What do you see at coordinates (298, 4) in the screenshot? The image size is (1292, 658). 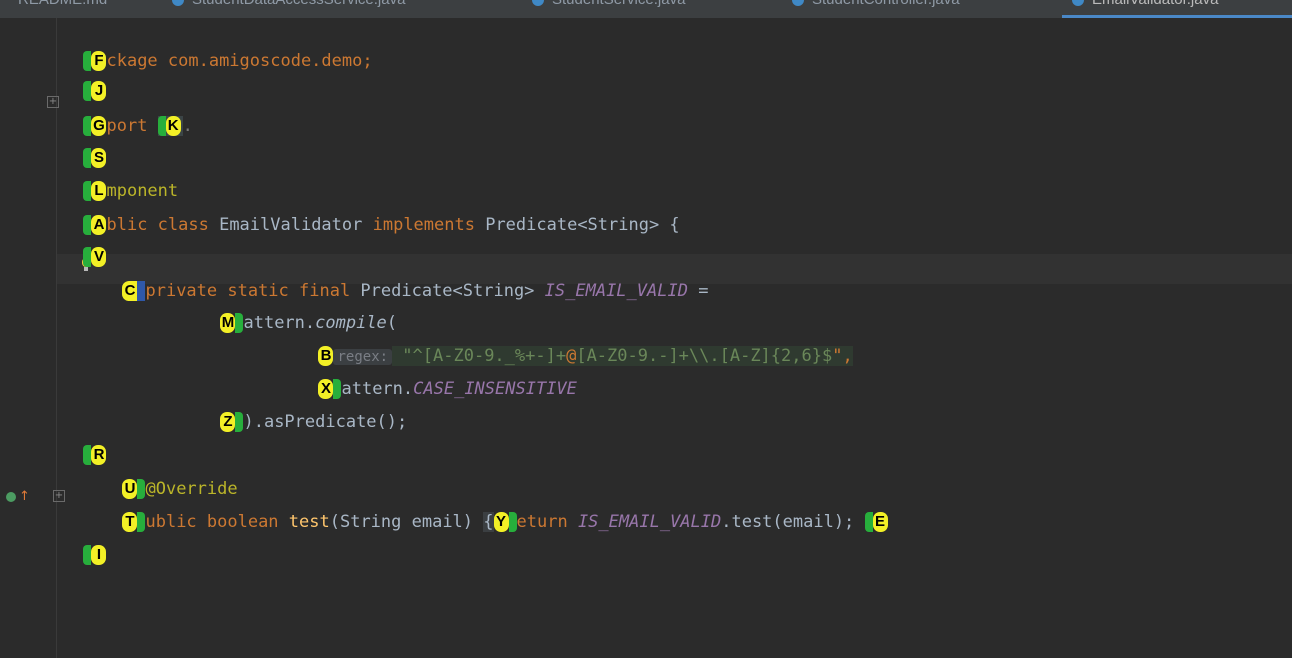 I see `tab-label: StudentDataAccessService.java` at bounding box center [298, 4].